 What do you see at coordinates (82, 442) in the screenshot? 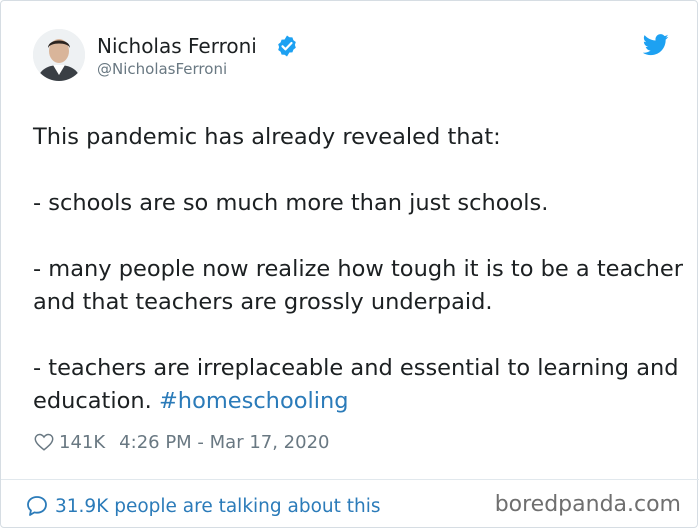
I see `like-count: 141K` at bounding box center [82, 442].